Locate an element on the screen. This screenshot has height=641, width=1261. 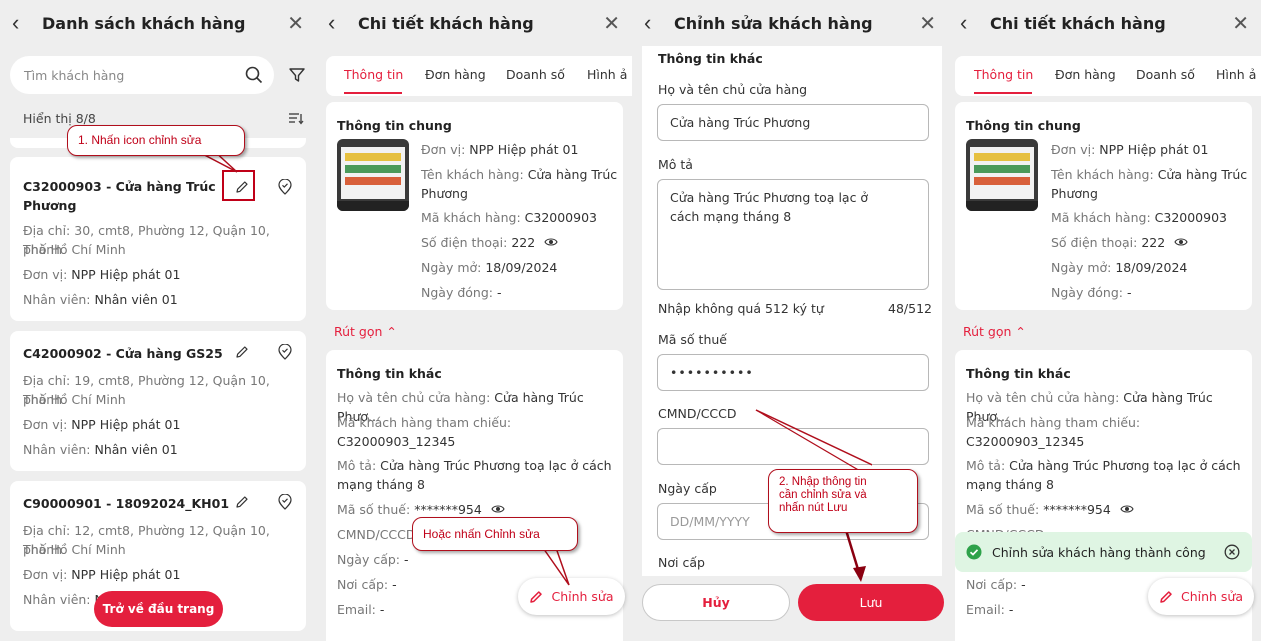
section-title: Thông tin khác is located at coordinates (1018, 373).